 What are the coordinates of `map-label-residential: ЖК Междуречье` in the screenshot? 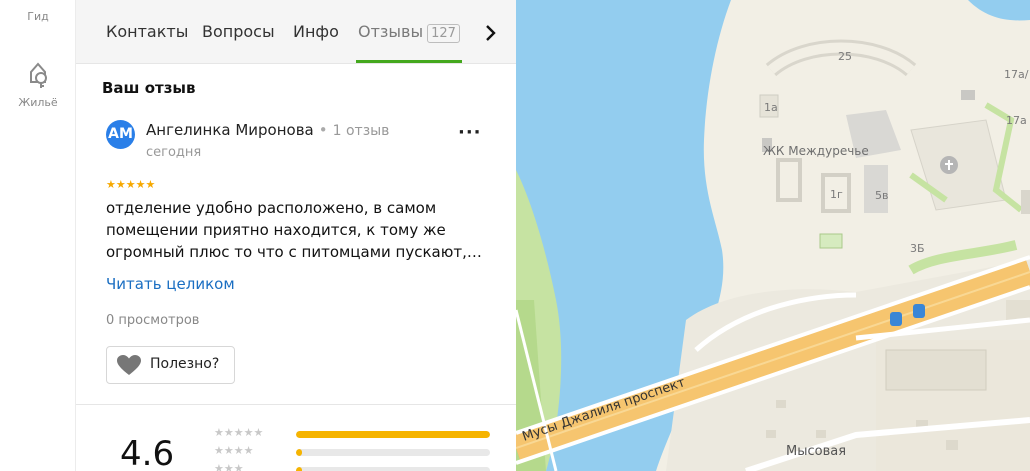 It's located at (816, 151).